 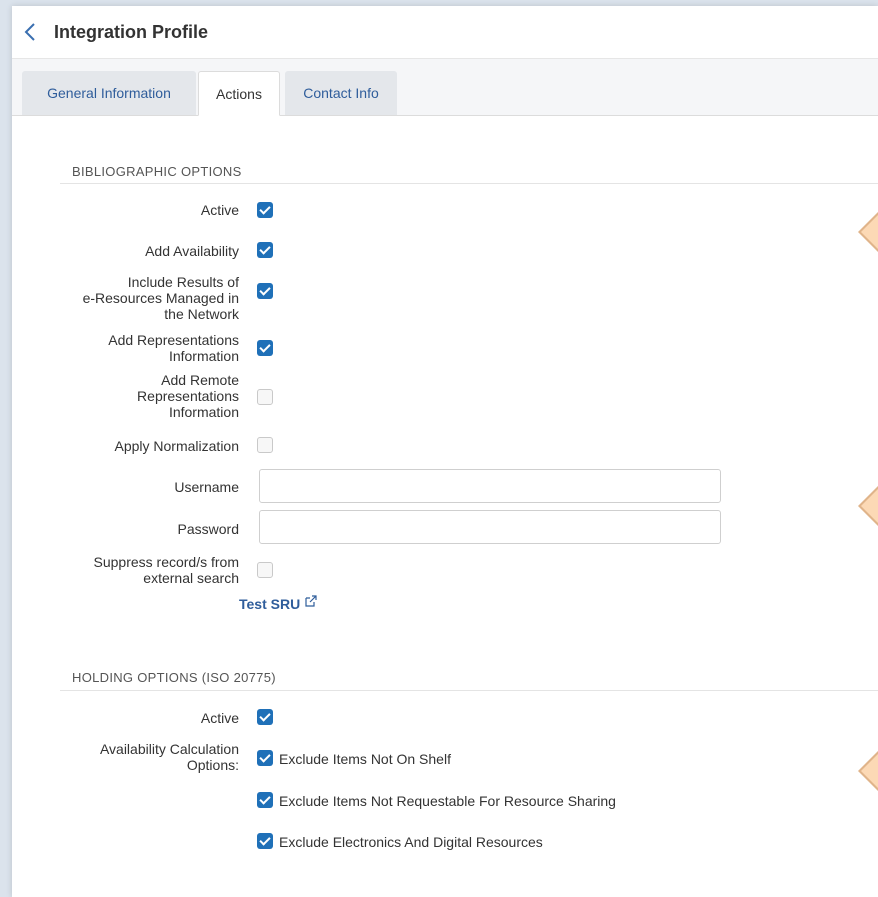 I want to click on add-remote-label-line1: Add Remote, so click(x=200, y=380).